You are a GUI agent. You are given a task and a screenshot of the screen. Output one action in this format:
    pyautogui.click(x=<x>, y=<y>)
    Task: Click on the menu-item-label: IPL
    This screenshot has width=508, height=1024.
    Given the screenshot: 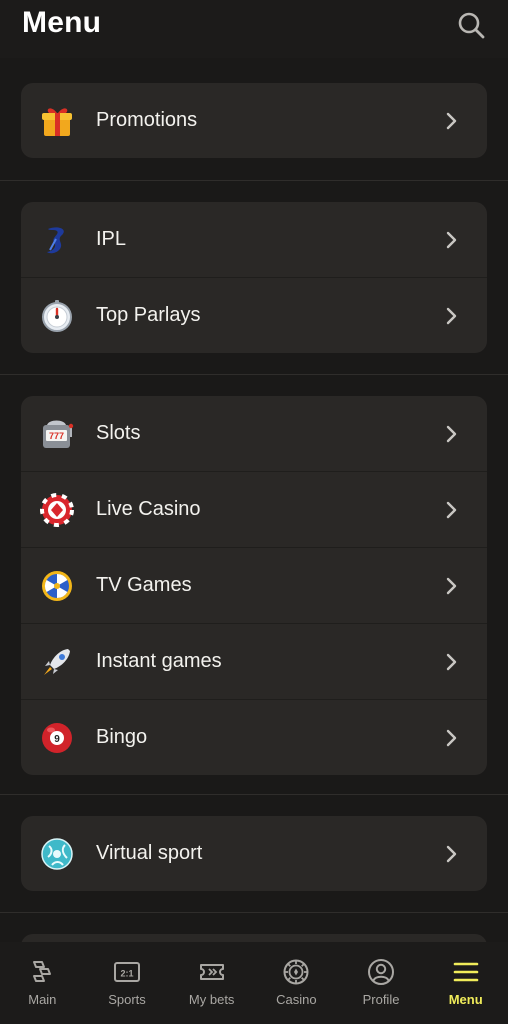 What is the action you would take?
    pyautogui.click(x=111, y=239)
    